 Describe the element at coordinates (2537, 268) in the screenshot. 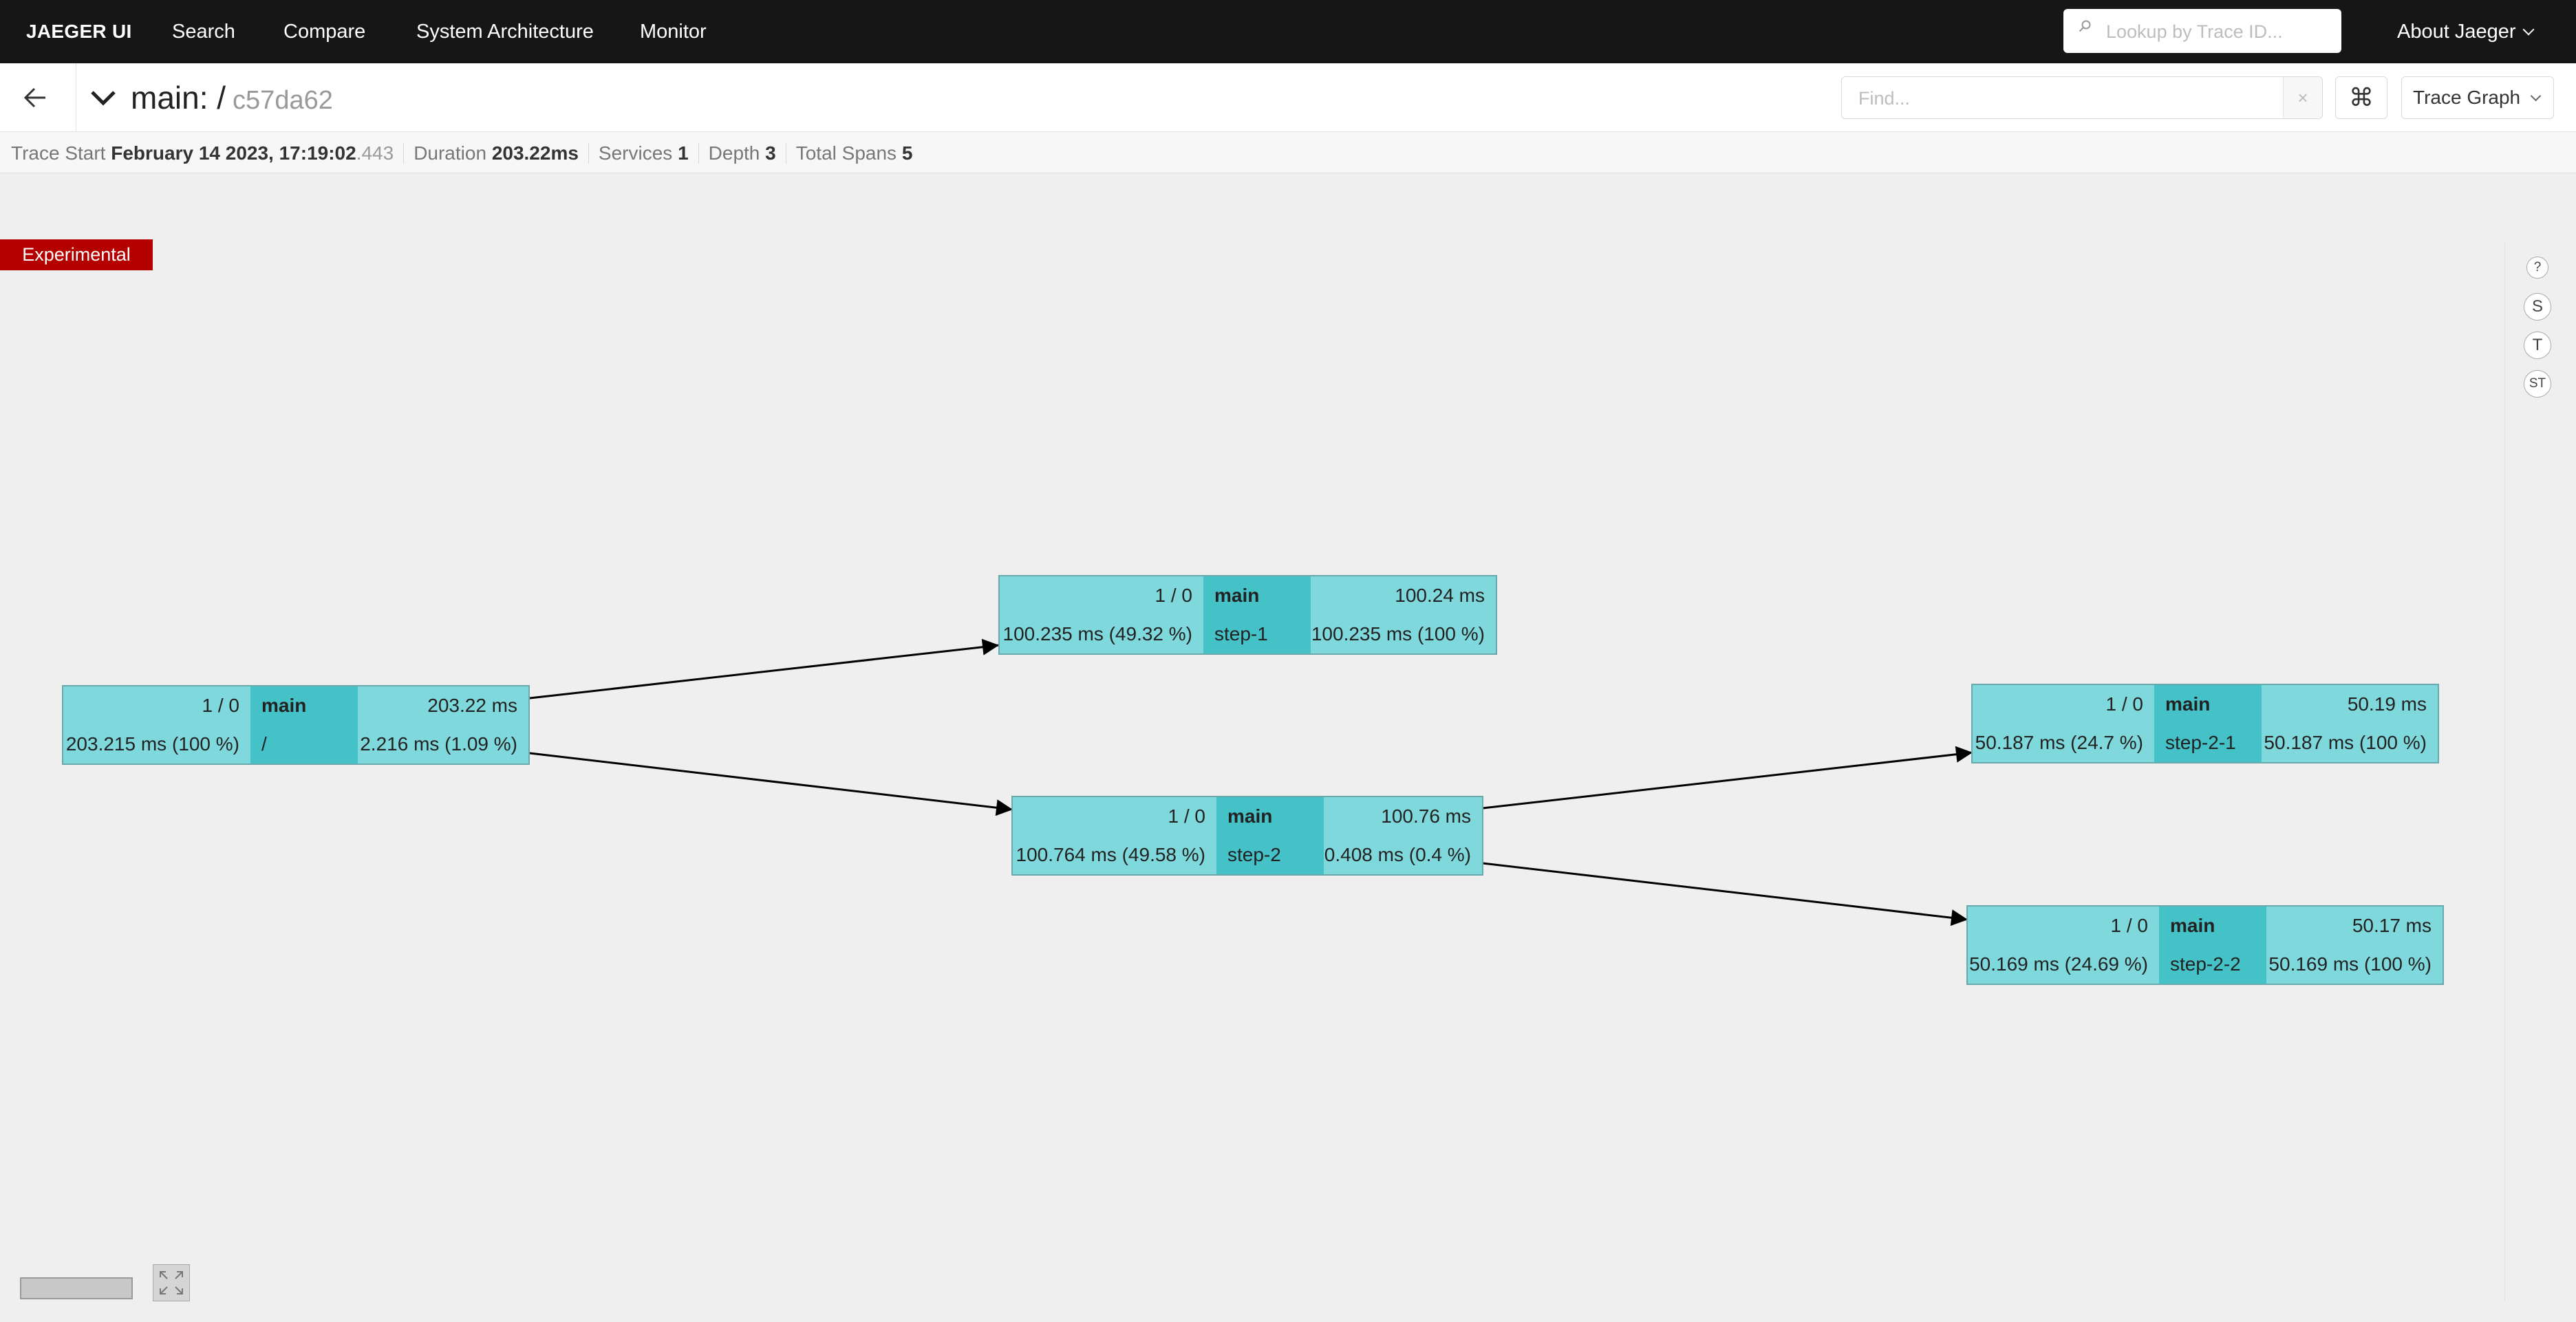

I see `help-icon: ?` at that location.